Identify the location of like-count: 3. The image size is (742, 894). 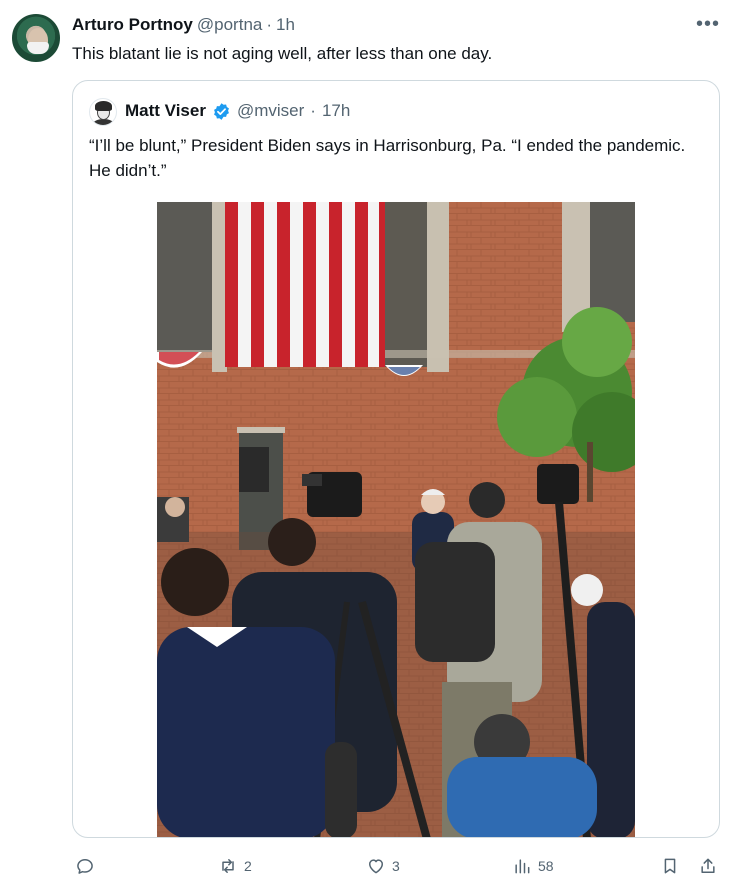
(396, 866).